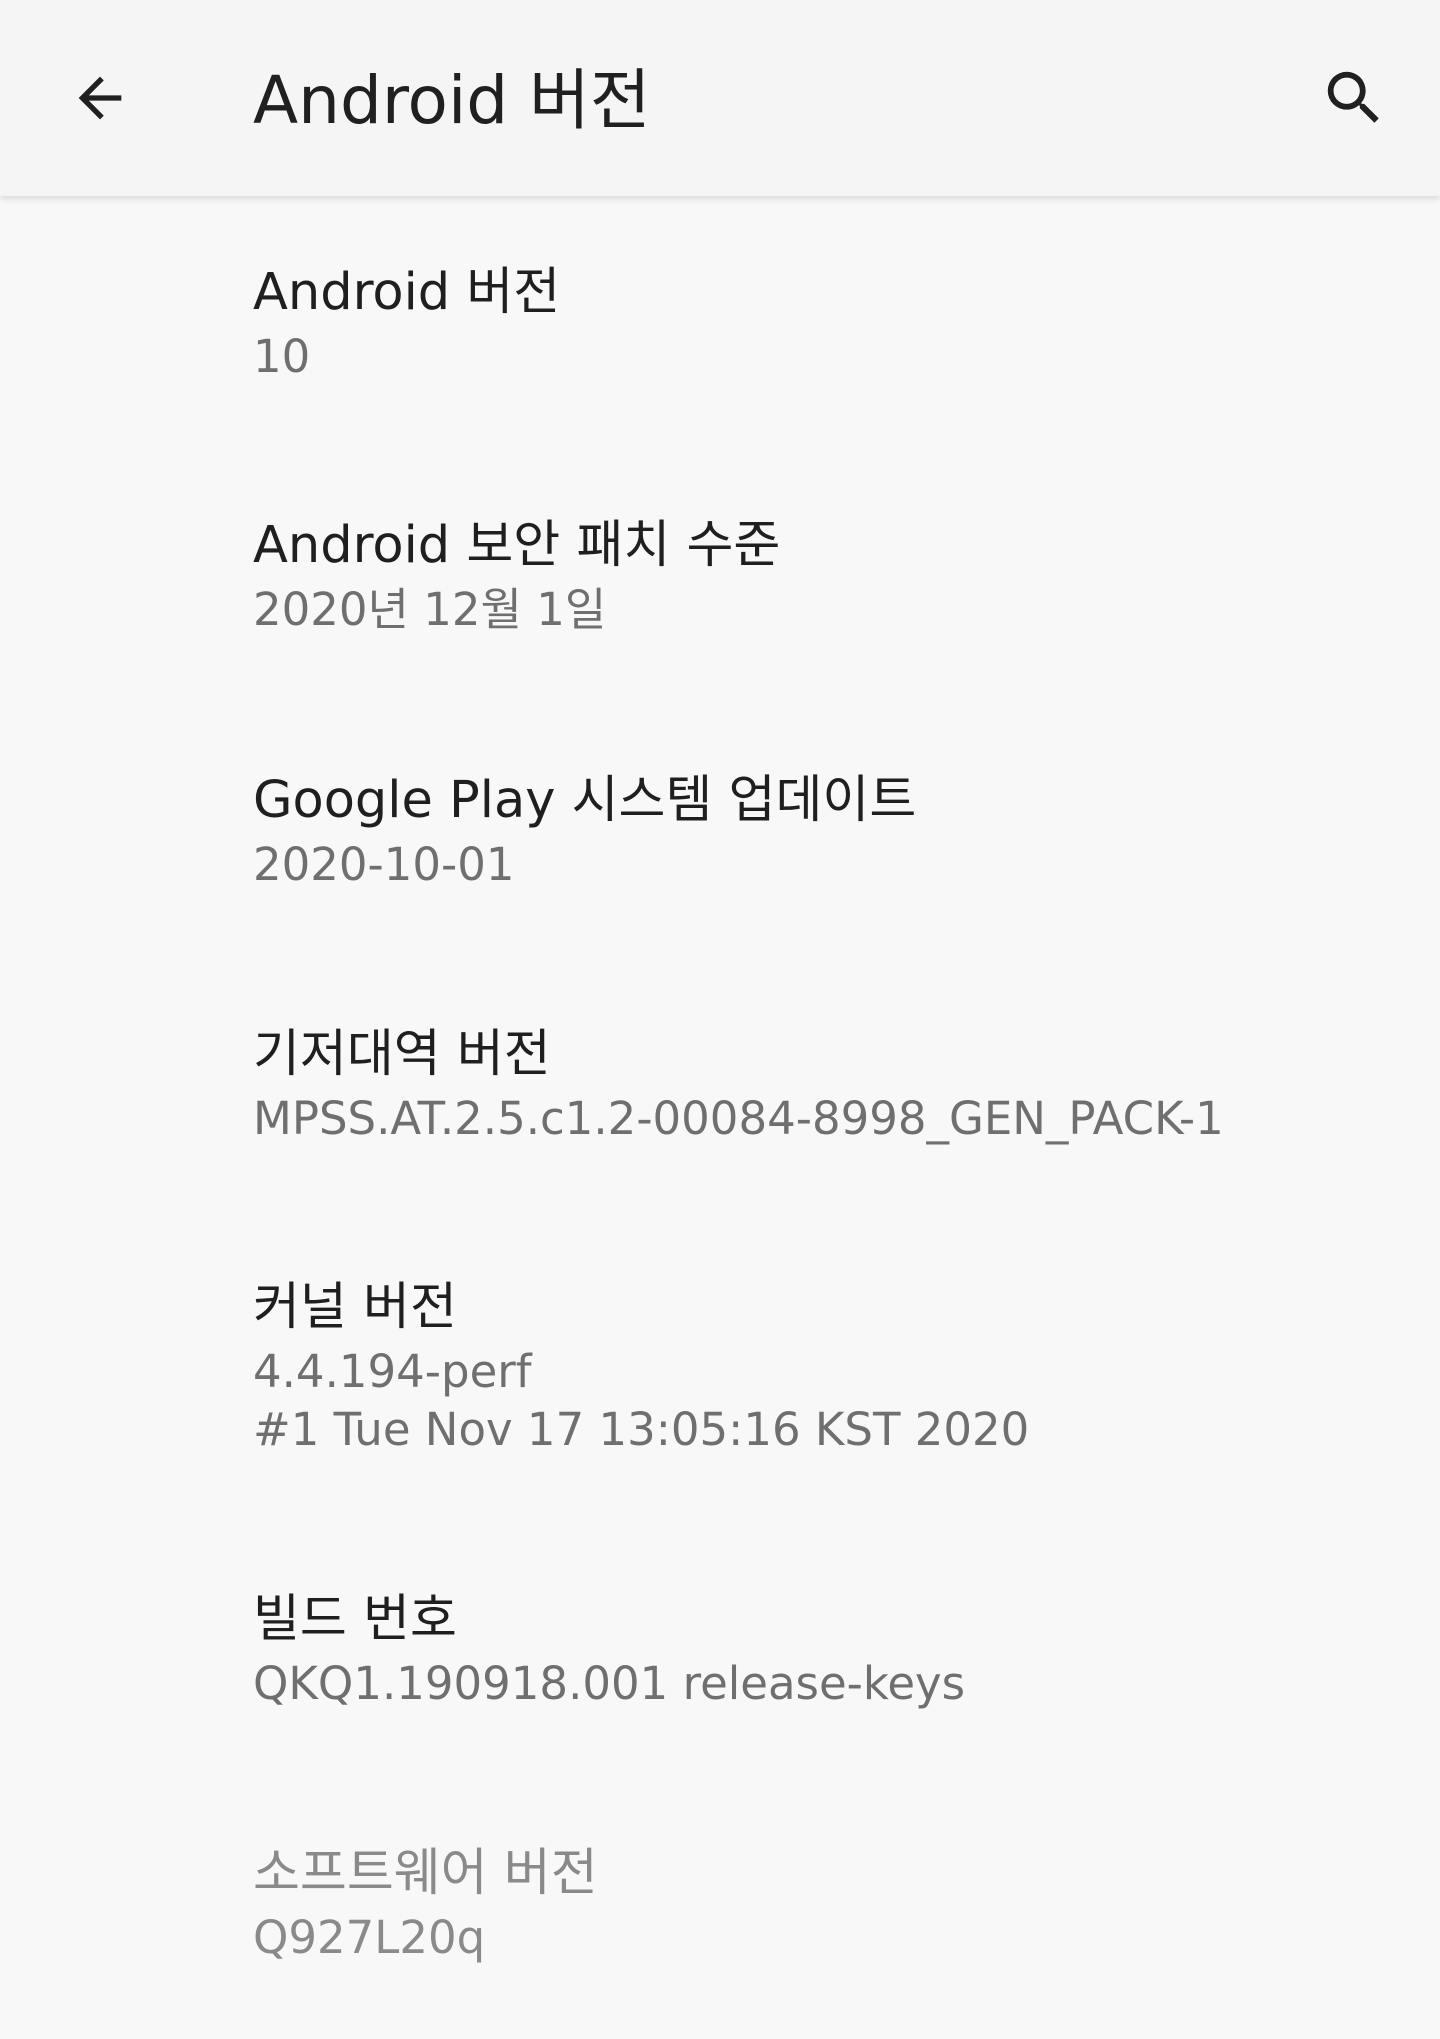  What do you see at coordinates (517, 545) in the screenshot?
I see `item-title: Android 보안 패치 수준` at bounding box center [517, 545].